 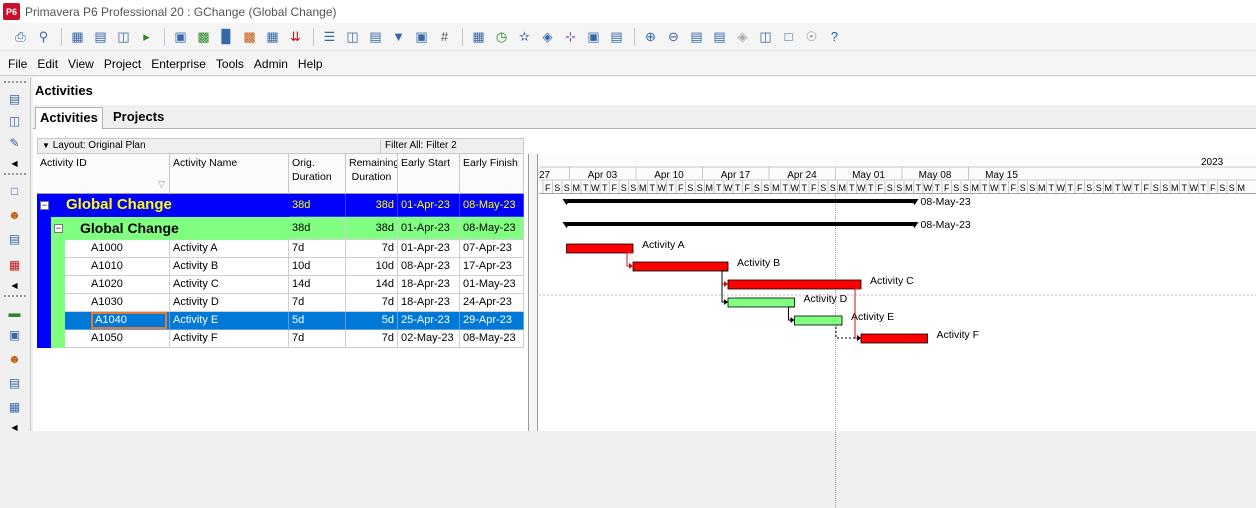 I want to click on assign-icon: ▤, so click(x=616, y=36).